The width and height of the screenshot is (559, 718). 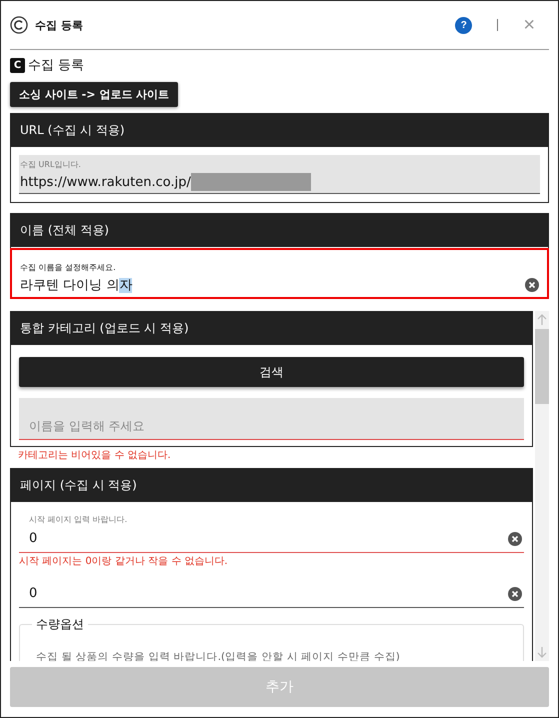 I want to click on name-value: 라쿠텐 다이닝 의자, so click(x=76, y=285).